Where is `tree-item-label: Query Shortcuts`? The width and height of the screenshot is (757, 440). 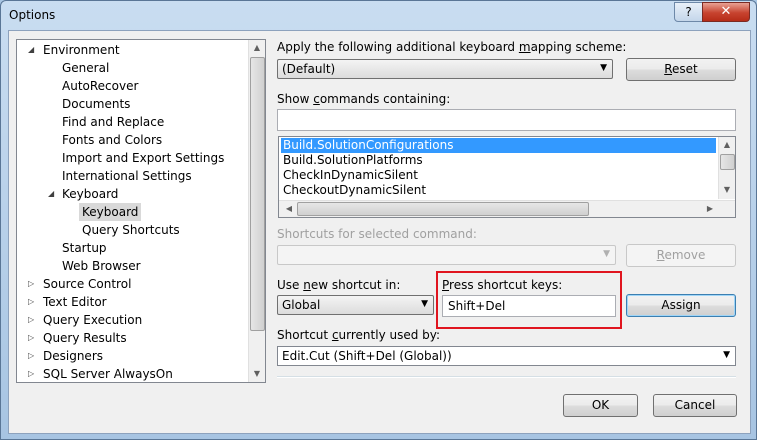 tree-item-label: Query Shortcuts is located at coordinates (131, 230).